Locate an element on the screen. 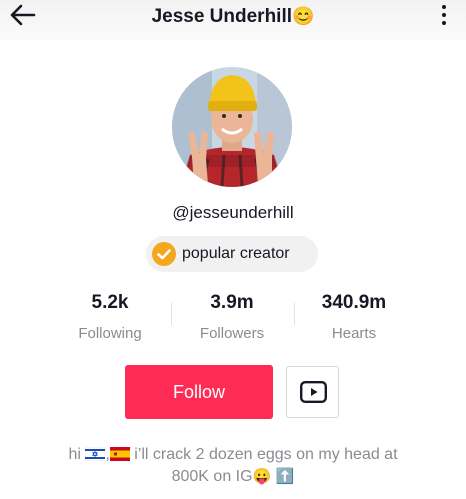 The height and width of the screenshot is (499, 466). popular-creator-badge: popular creator is located at coordinates (232, 254).